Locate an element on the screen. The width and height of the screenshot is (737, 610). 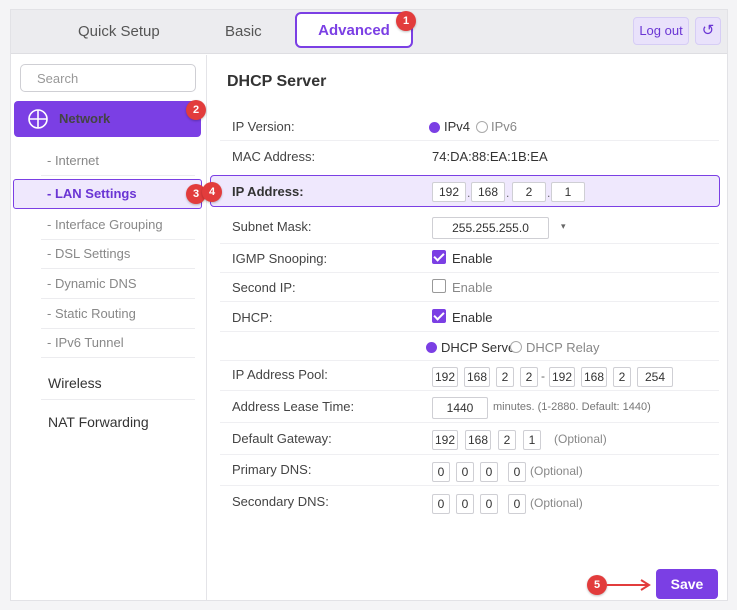
ip-address-octet-4: 1 is located at coordinates (568, 192).